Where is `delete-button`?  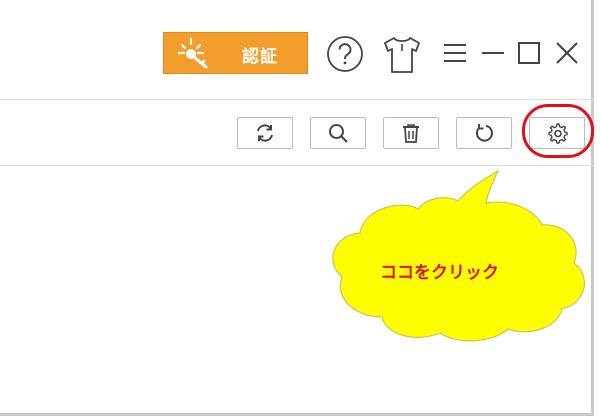 delete-button is located at coordinates (411, 133).